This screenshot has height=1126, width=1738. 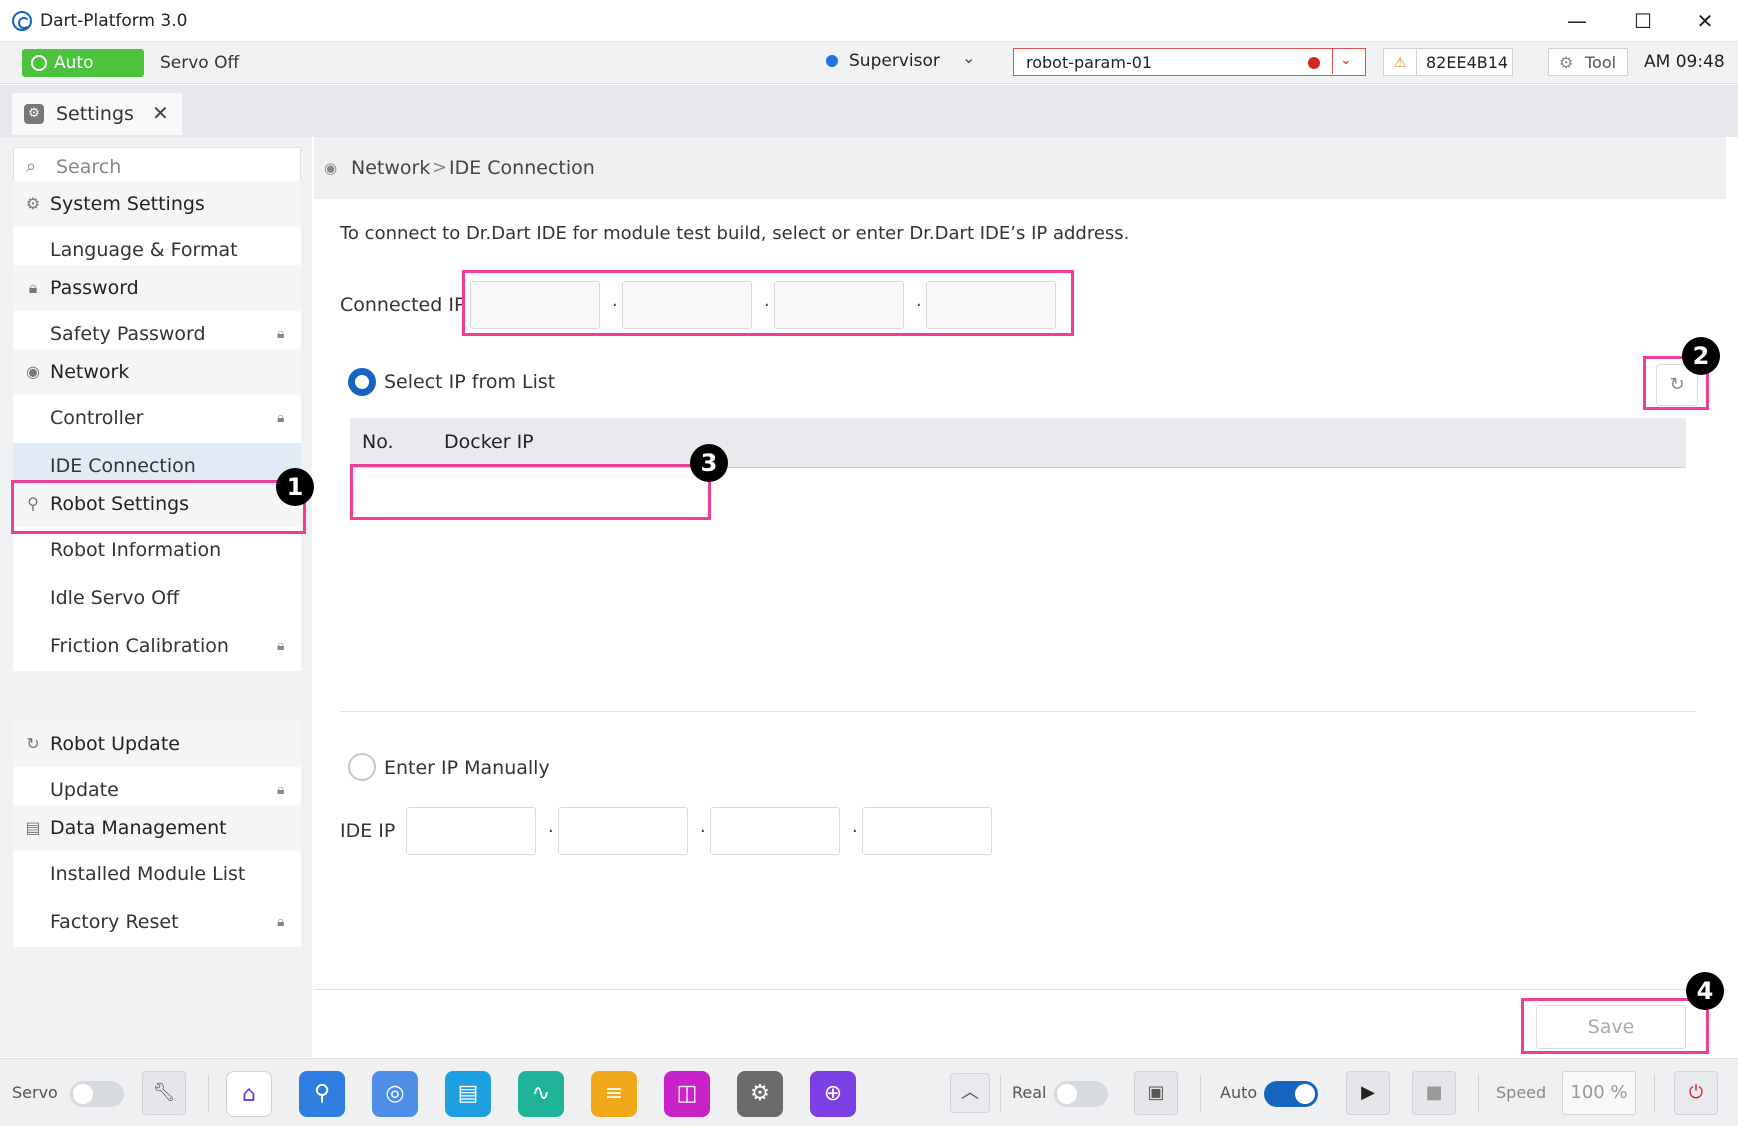 I want to click on nav-head-data-management: ▤ Data Management, so click(x=157, y=828).